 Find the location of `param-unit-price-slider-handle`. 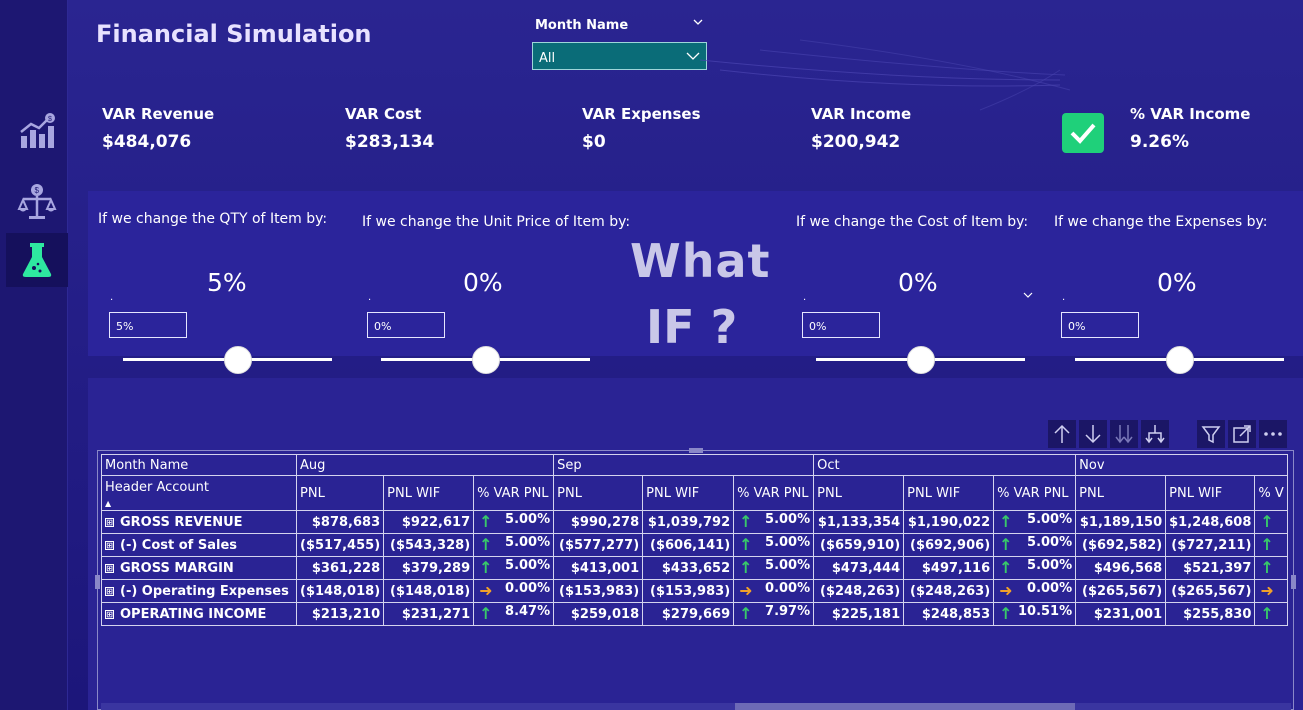

param-unit-price-slider-handle is located at coordinates (485, 360).